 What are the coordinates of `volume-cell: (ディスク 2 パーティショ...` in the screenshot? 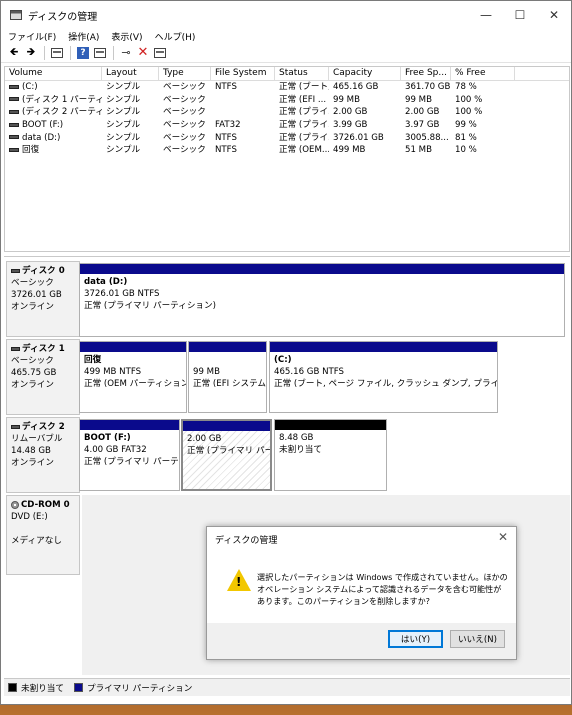 It's located at (53, 112).